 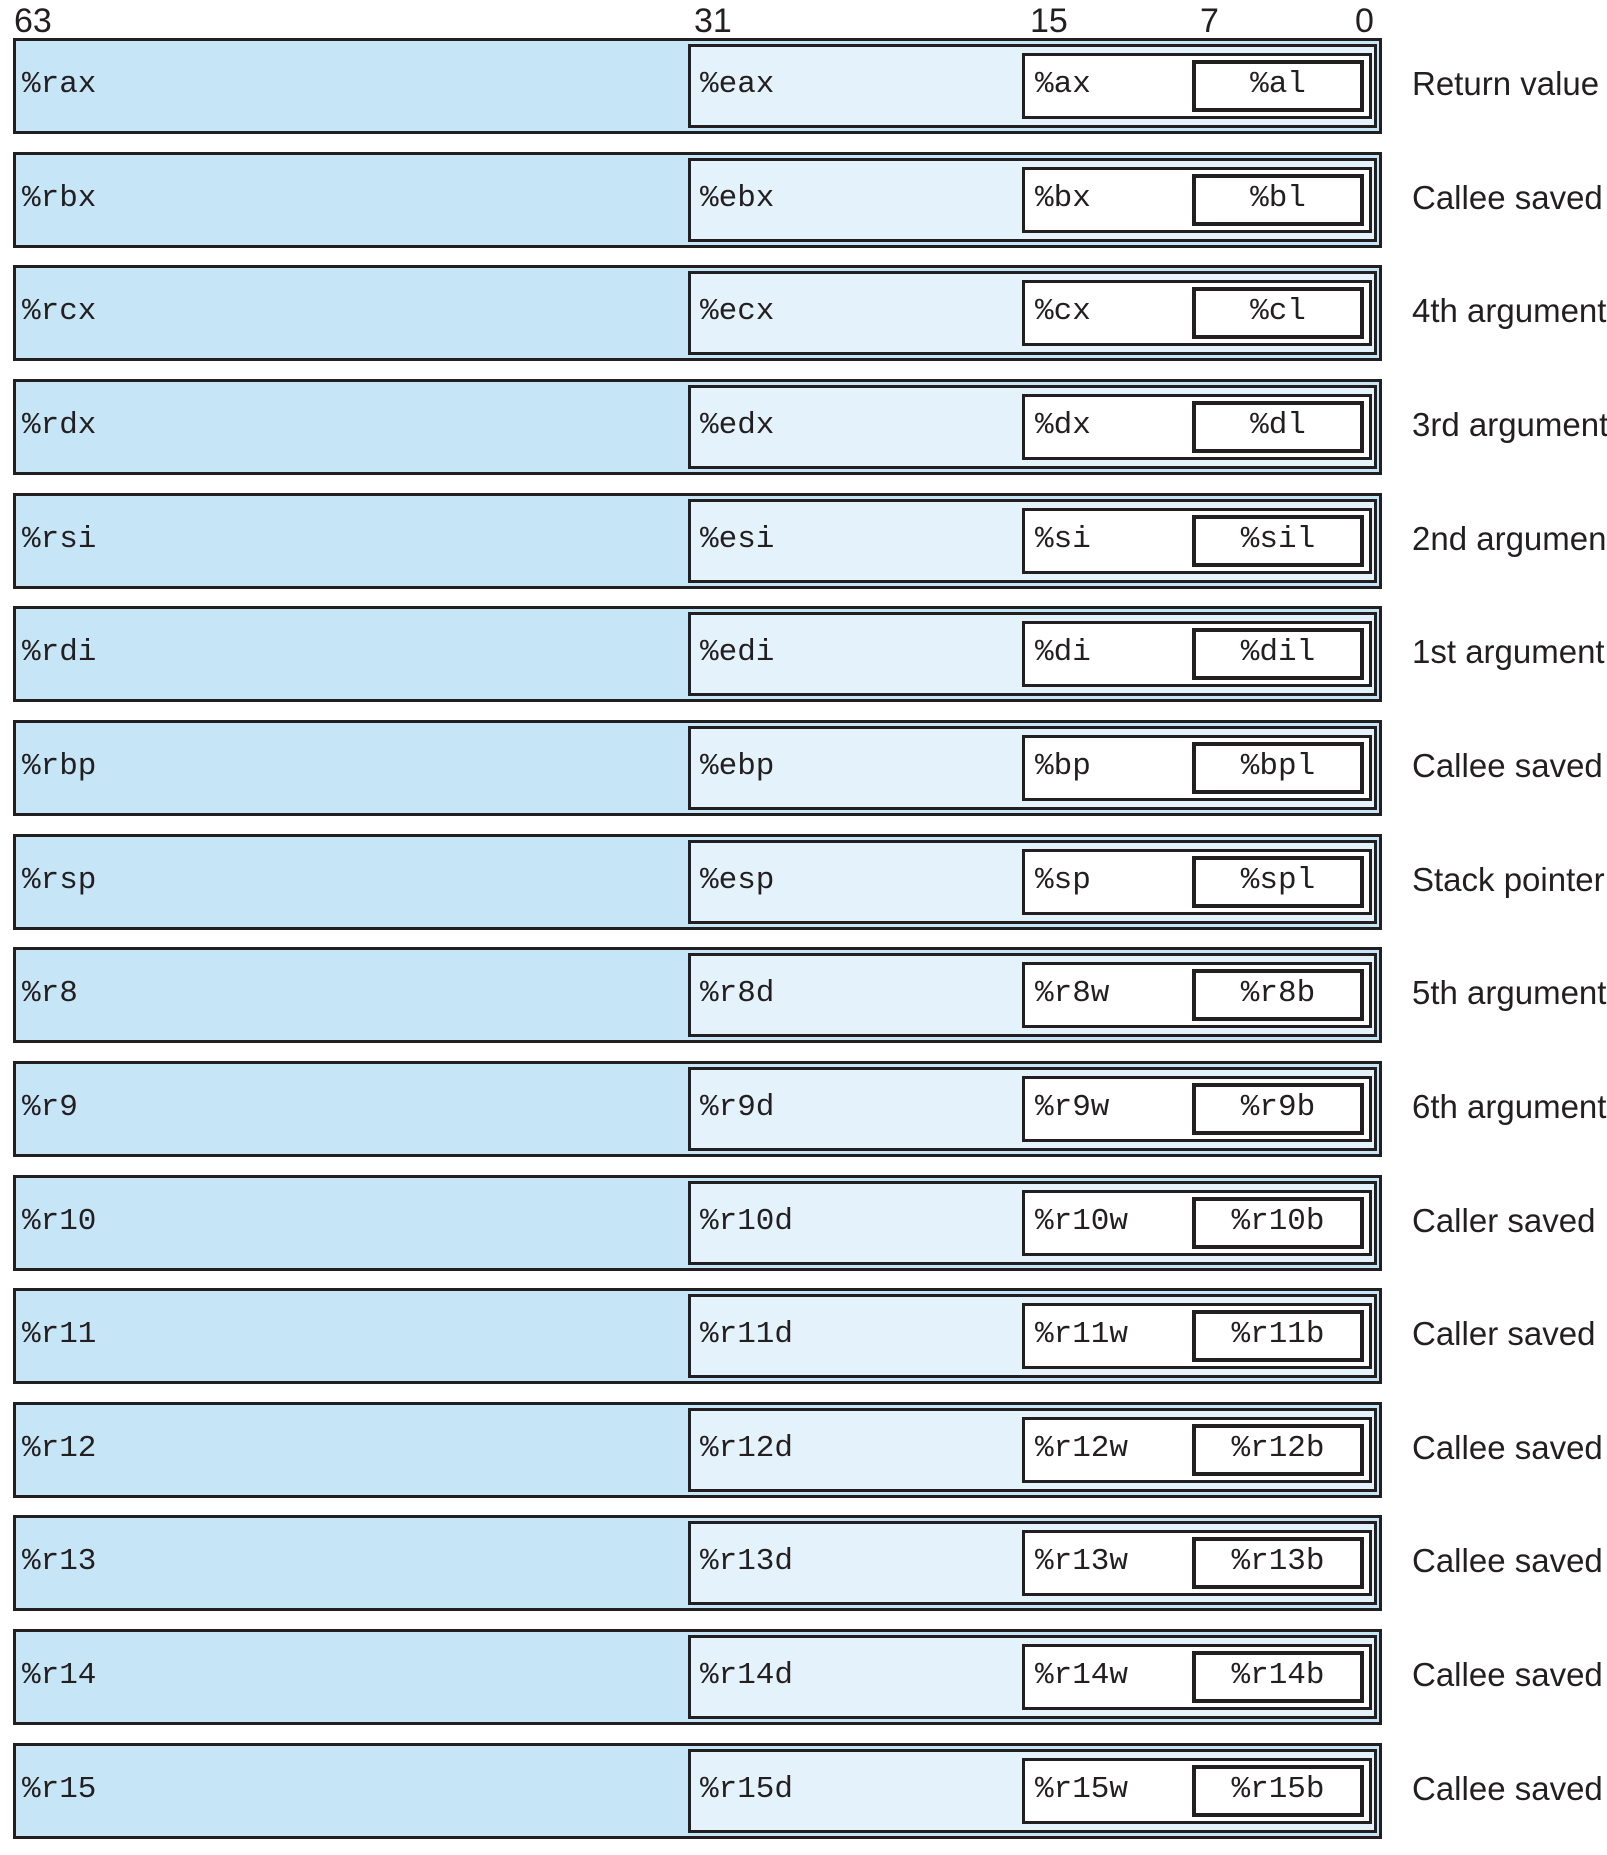 What do you see at coordinates (1278, 1561) in the screenshot?
I see `register-8bit-name: %r13b` at bounding box center [1278, 1561].